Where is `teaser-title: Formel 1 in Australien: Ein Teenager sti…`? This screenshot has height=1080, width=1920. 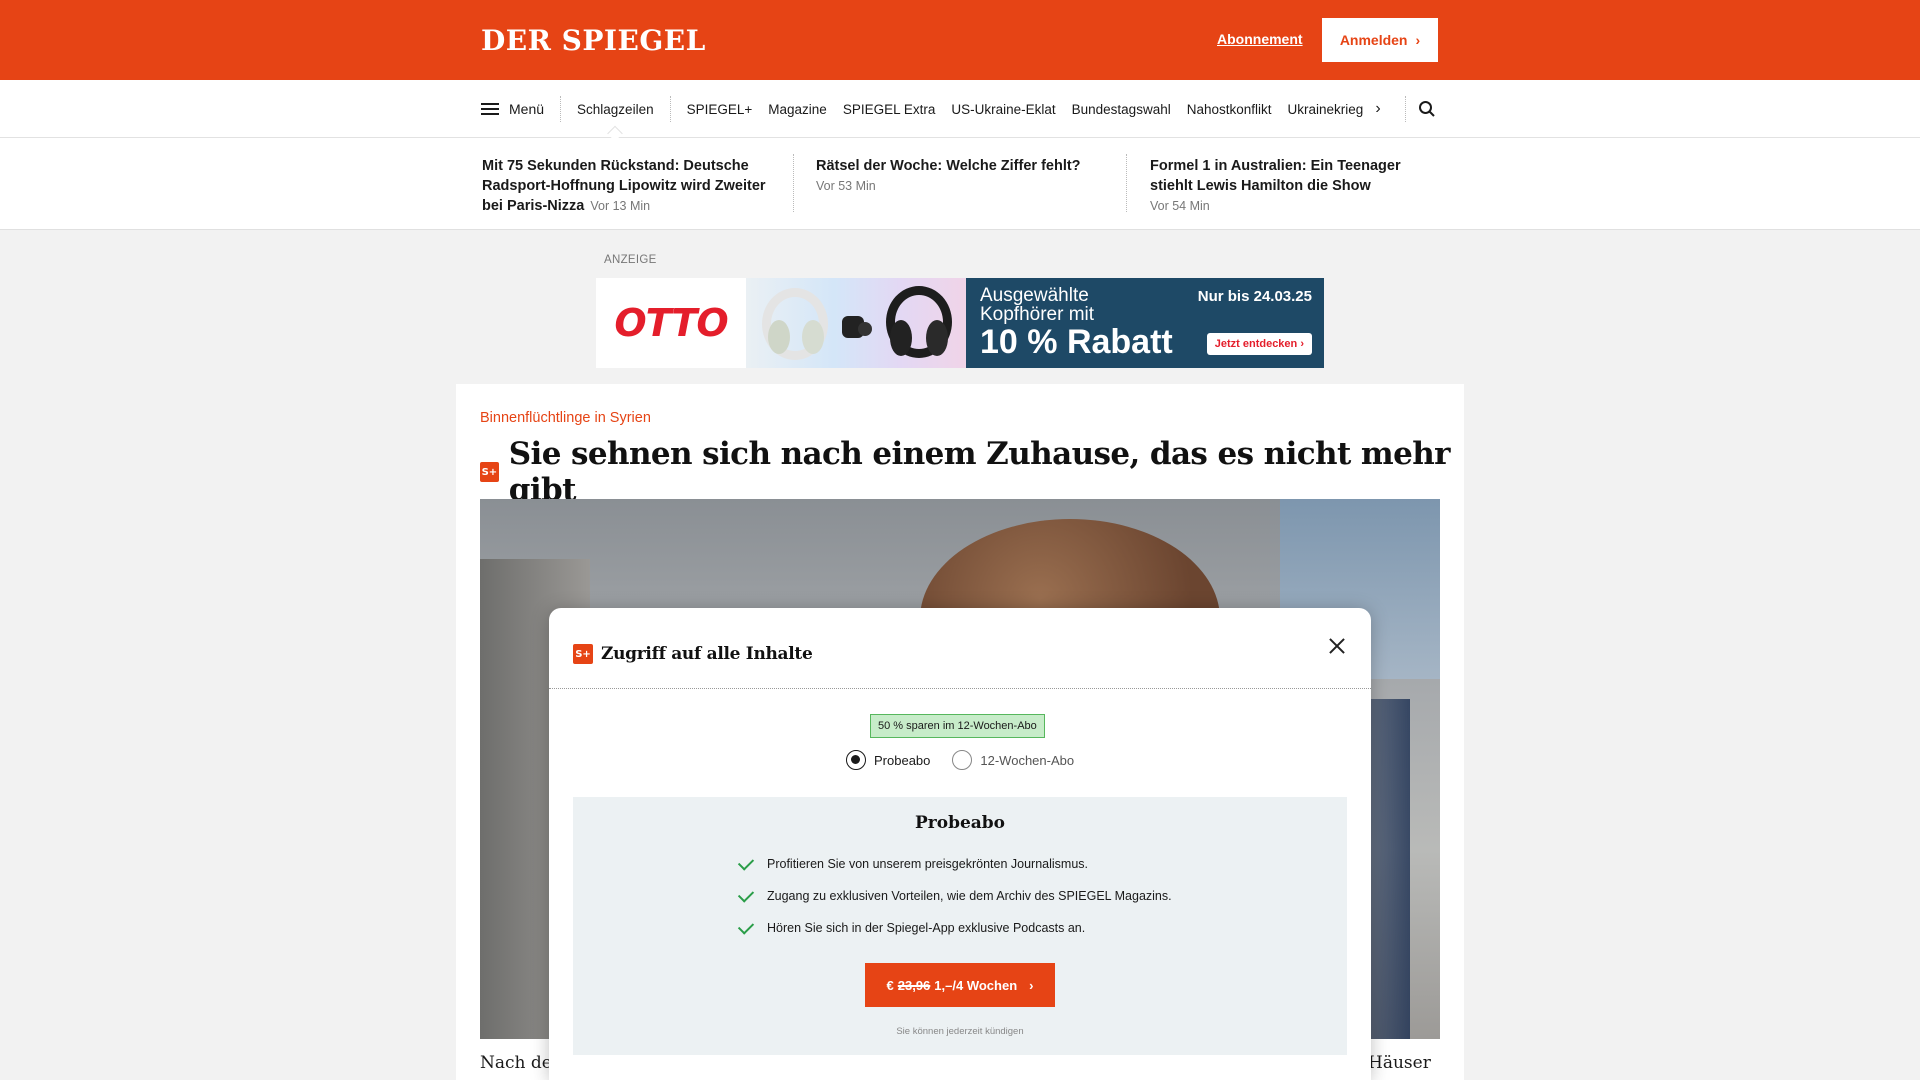 teaser-title: Formel 1 in Australien: Ein Teenager sti… is located at coordinates (1275, 176).